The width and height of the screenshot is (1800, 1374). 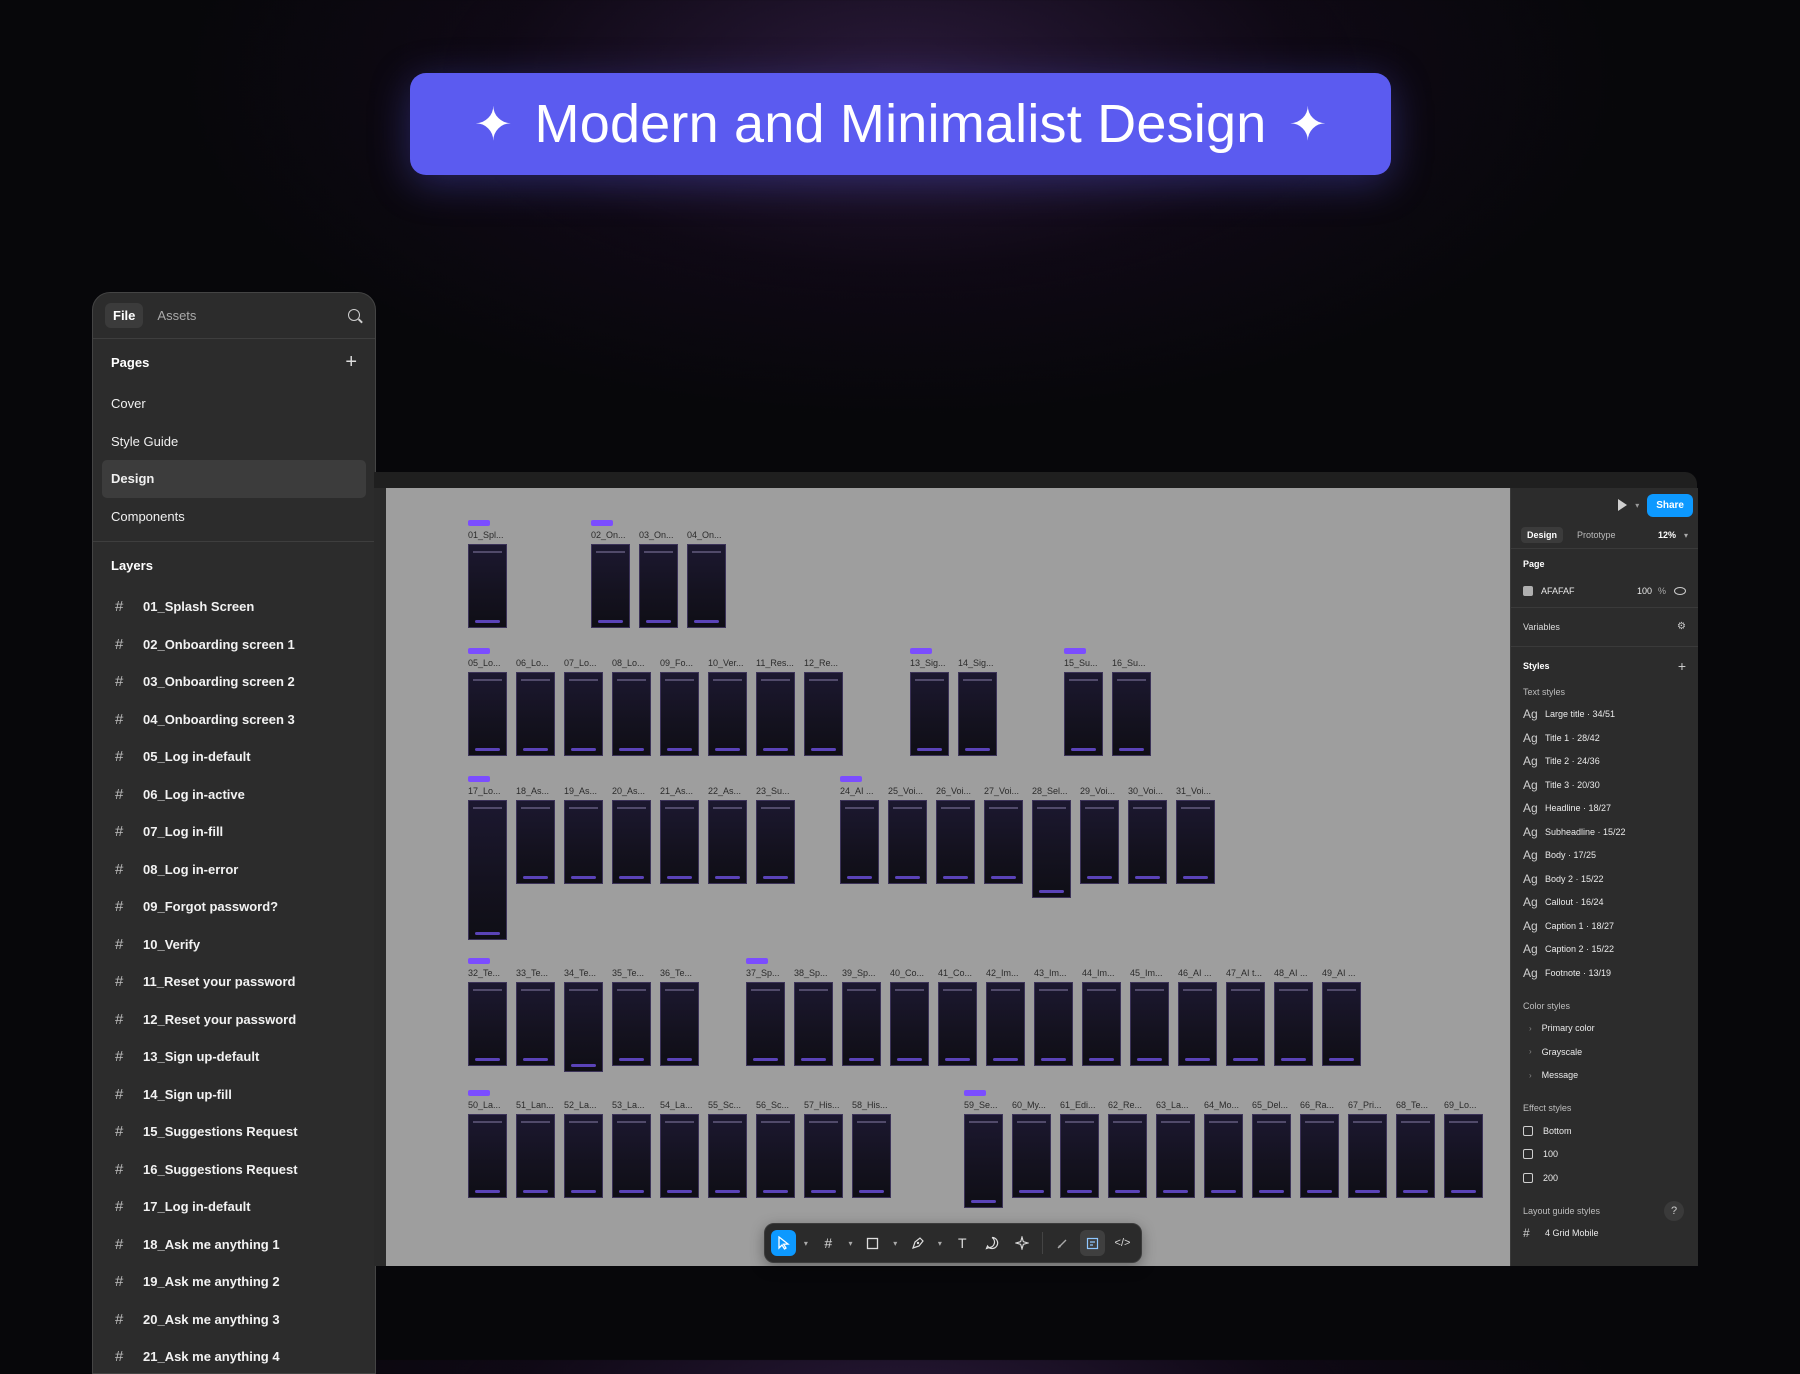 I want to click on search-icon, so click(x=355, y=316).